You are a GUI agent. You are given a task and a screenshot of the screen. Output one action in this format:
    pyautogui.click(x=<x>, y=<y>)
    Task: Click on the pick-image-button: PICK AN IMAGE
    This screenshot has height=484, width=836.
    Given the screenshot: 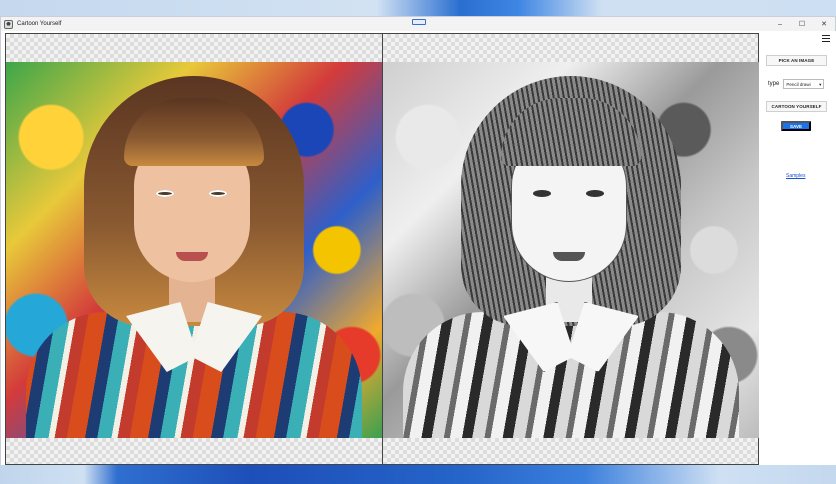 What is the action you would take?
    pyautogui.click(x=796, y=60)
    